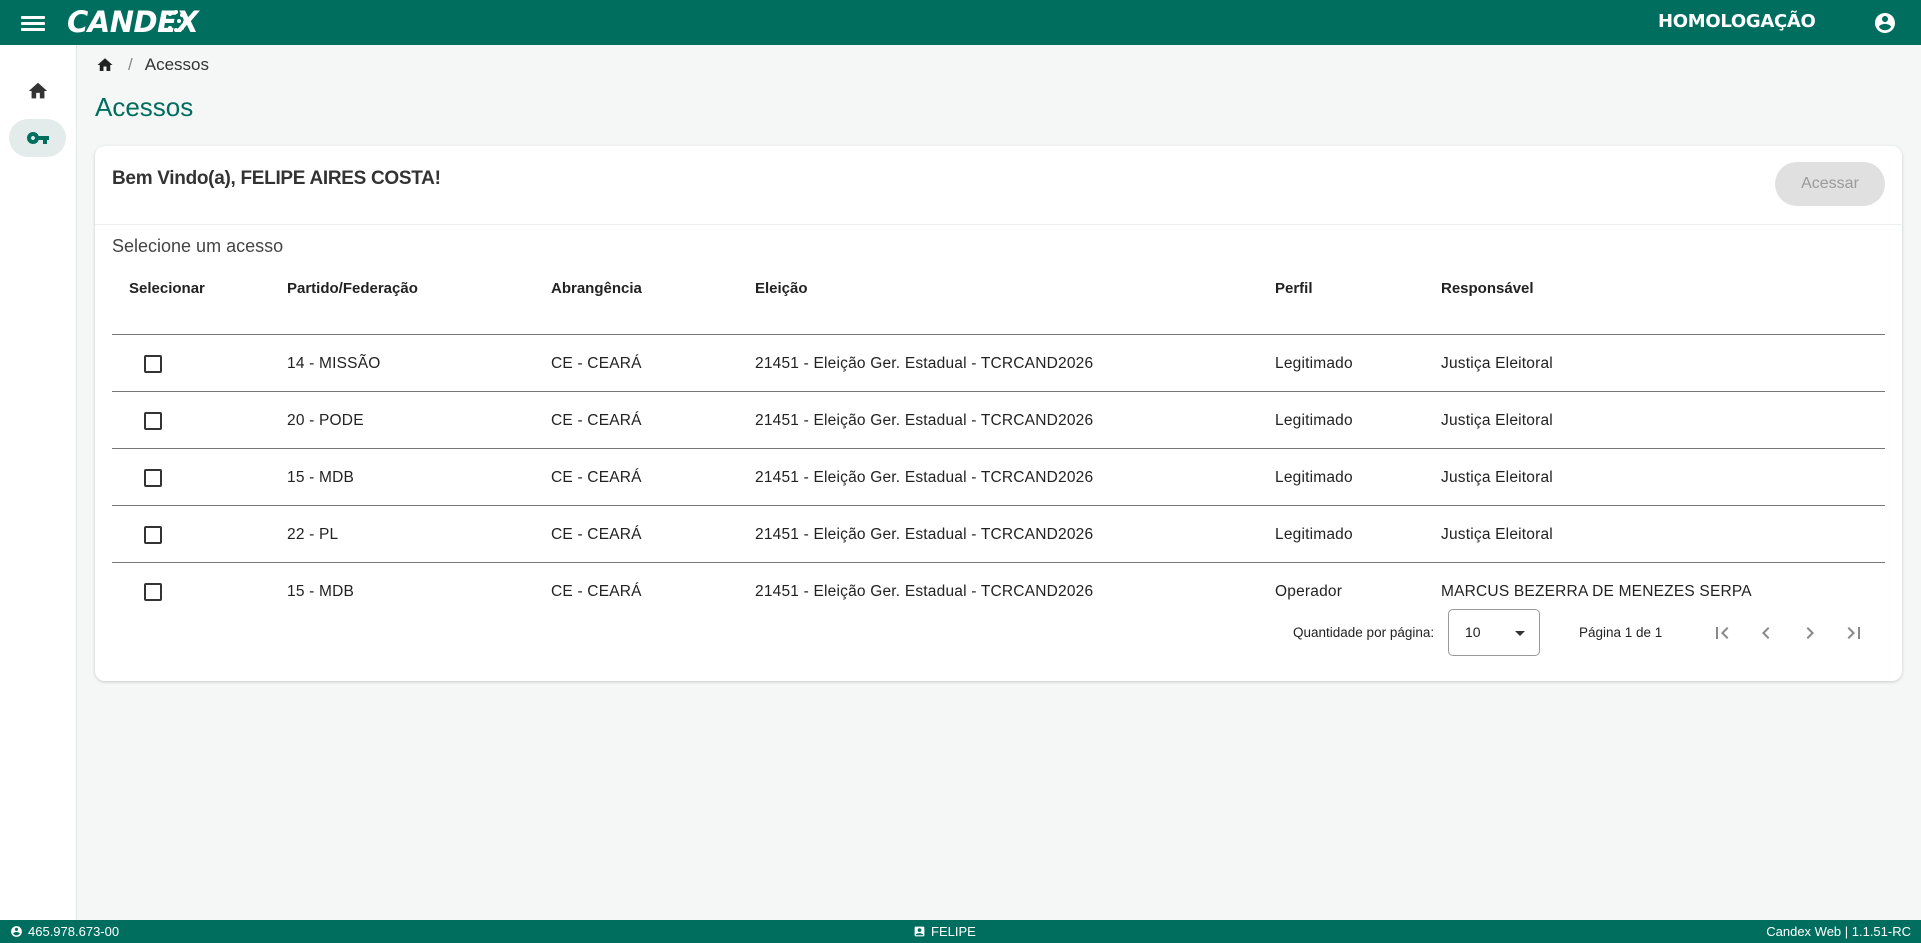  What do you see at coordinates (1309, 591) in the screenshot?
I see `cell-profile: Operador` at bounding box center [1309, 591].